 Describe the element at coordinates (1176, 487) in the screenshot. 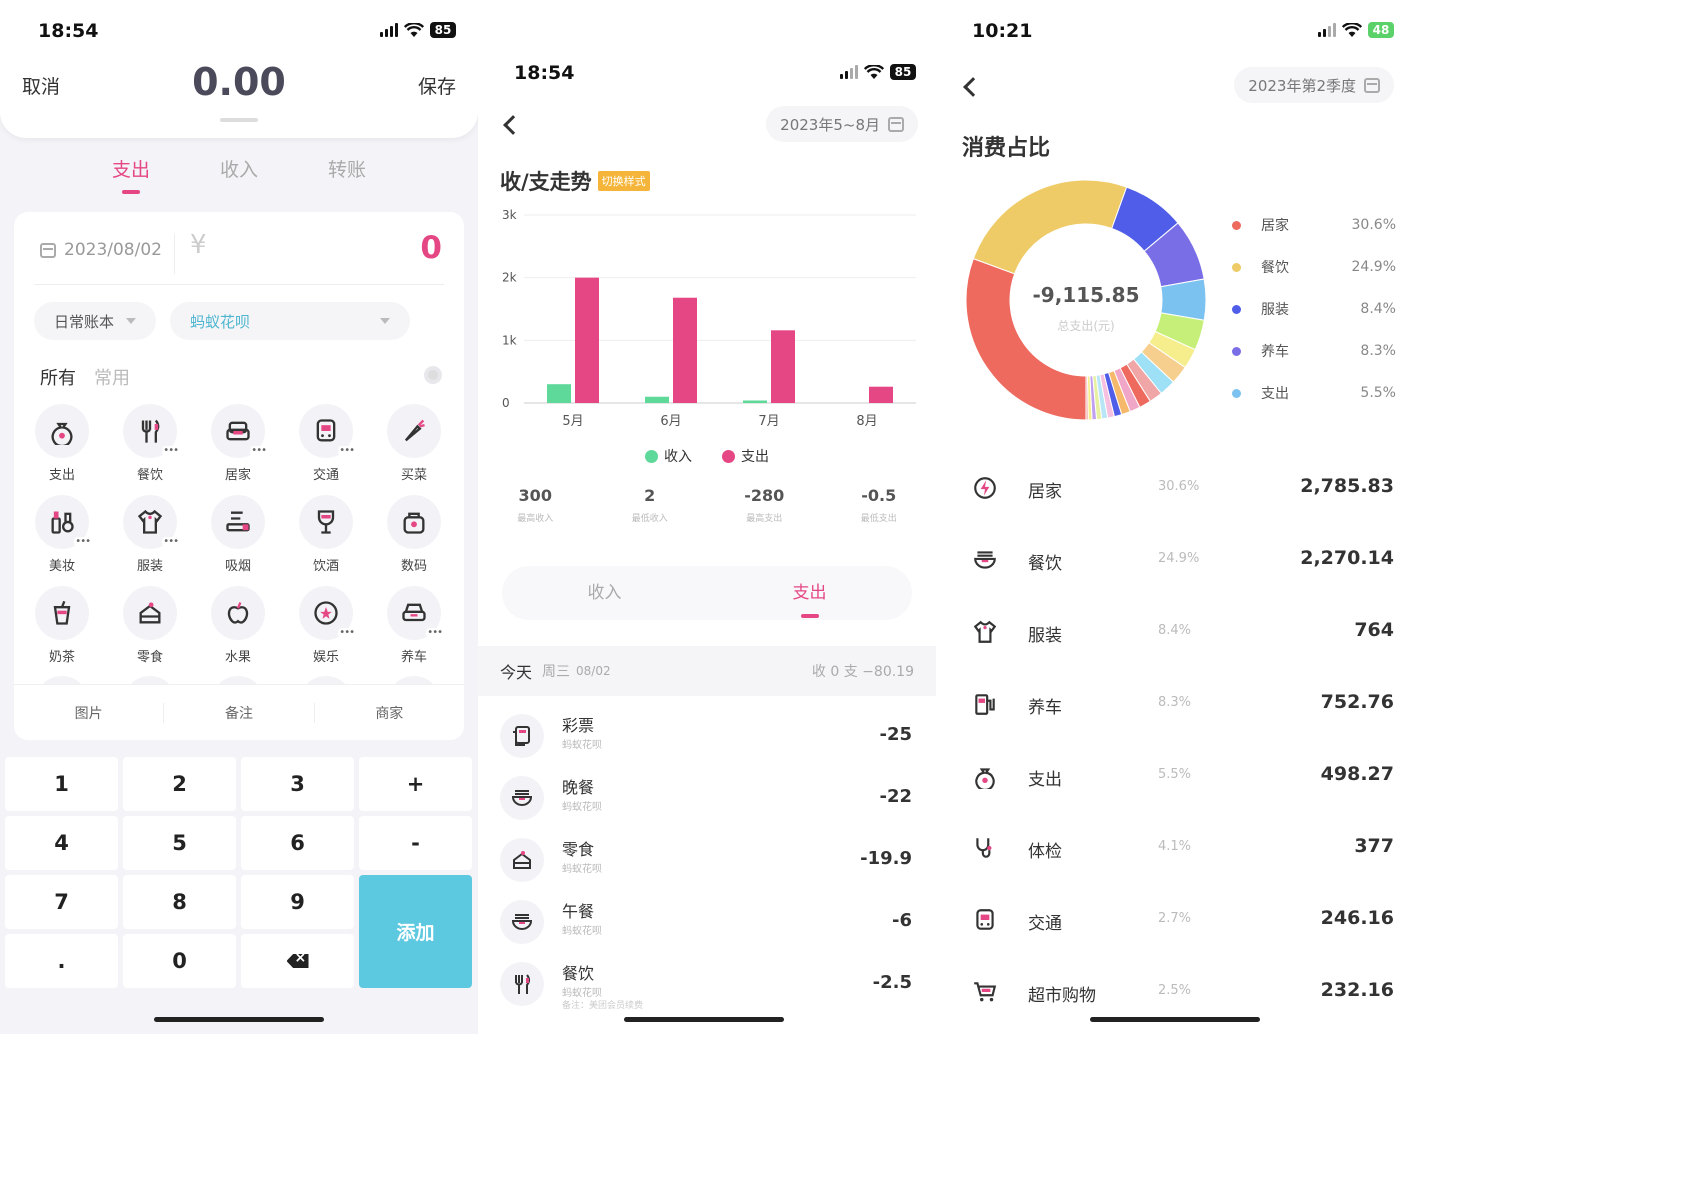

I see `ranking-row: 居家 30.6% 2,785.83` at that location.